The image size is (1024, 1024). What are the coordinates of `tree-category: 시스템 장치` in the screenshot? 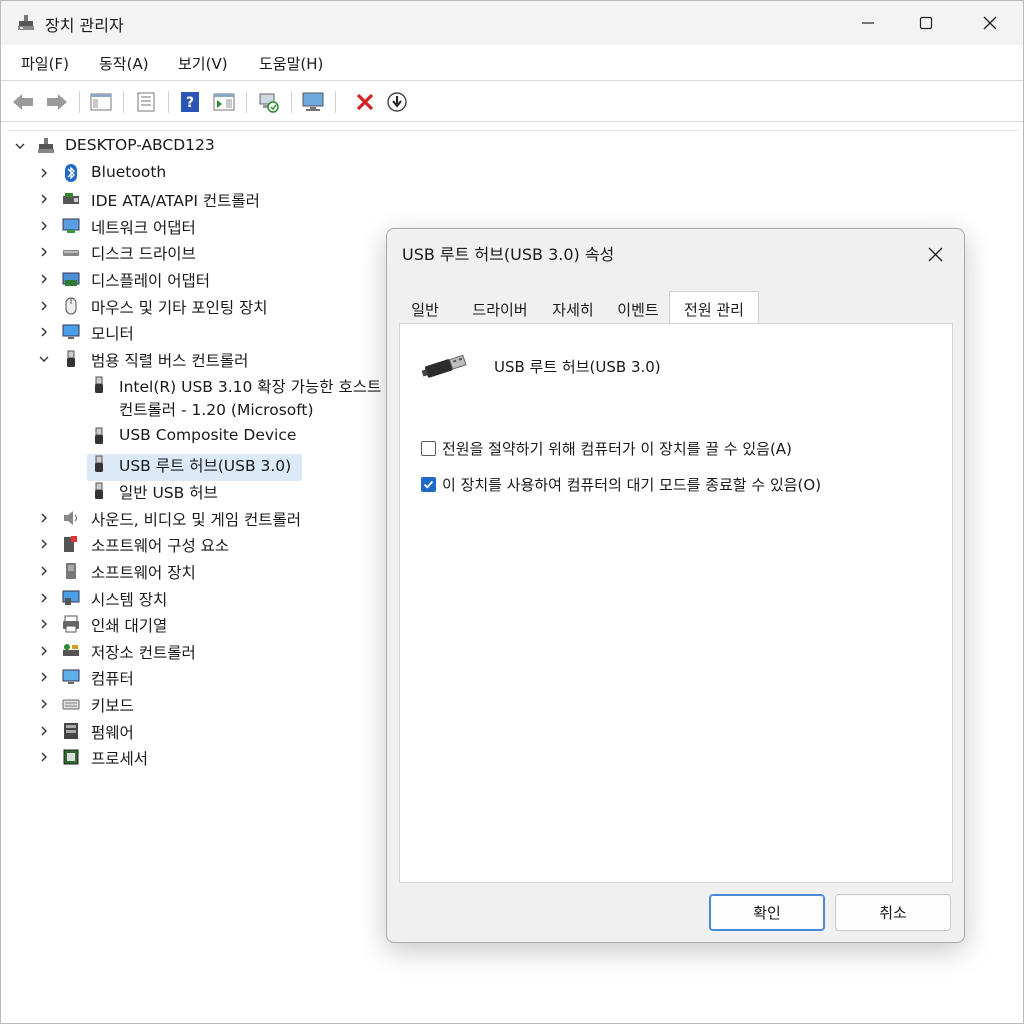 It's located at (197, 598).